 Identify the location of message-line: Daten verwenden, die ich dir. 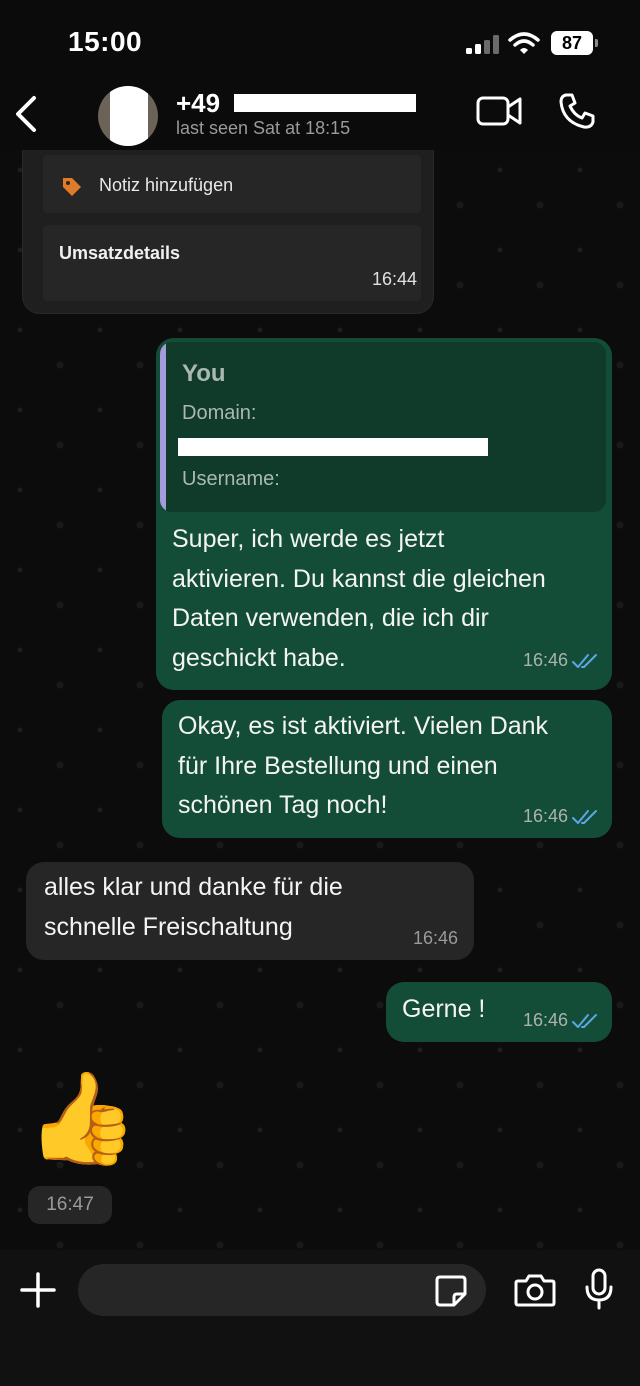
(330, 618).